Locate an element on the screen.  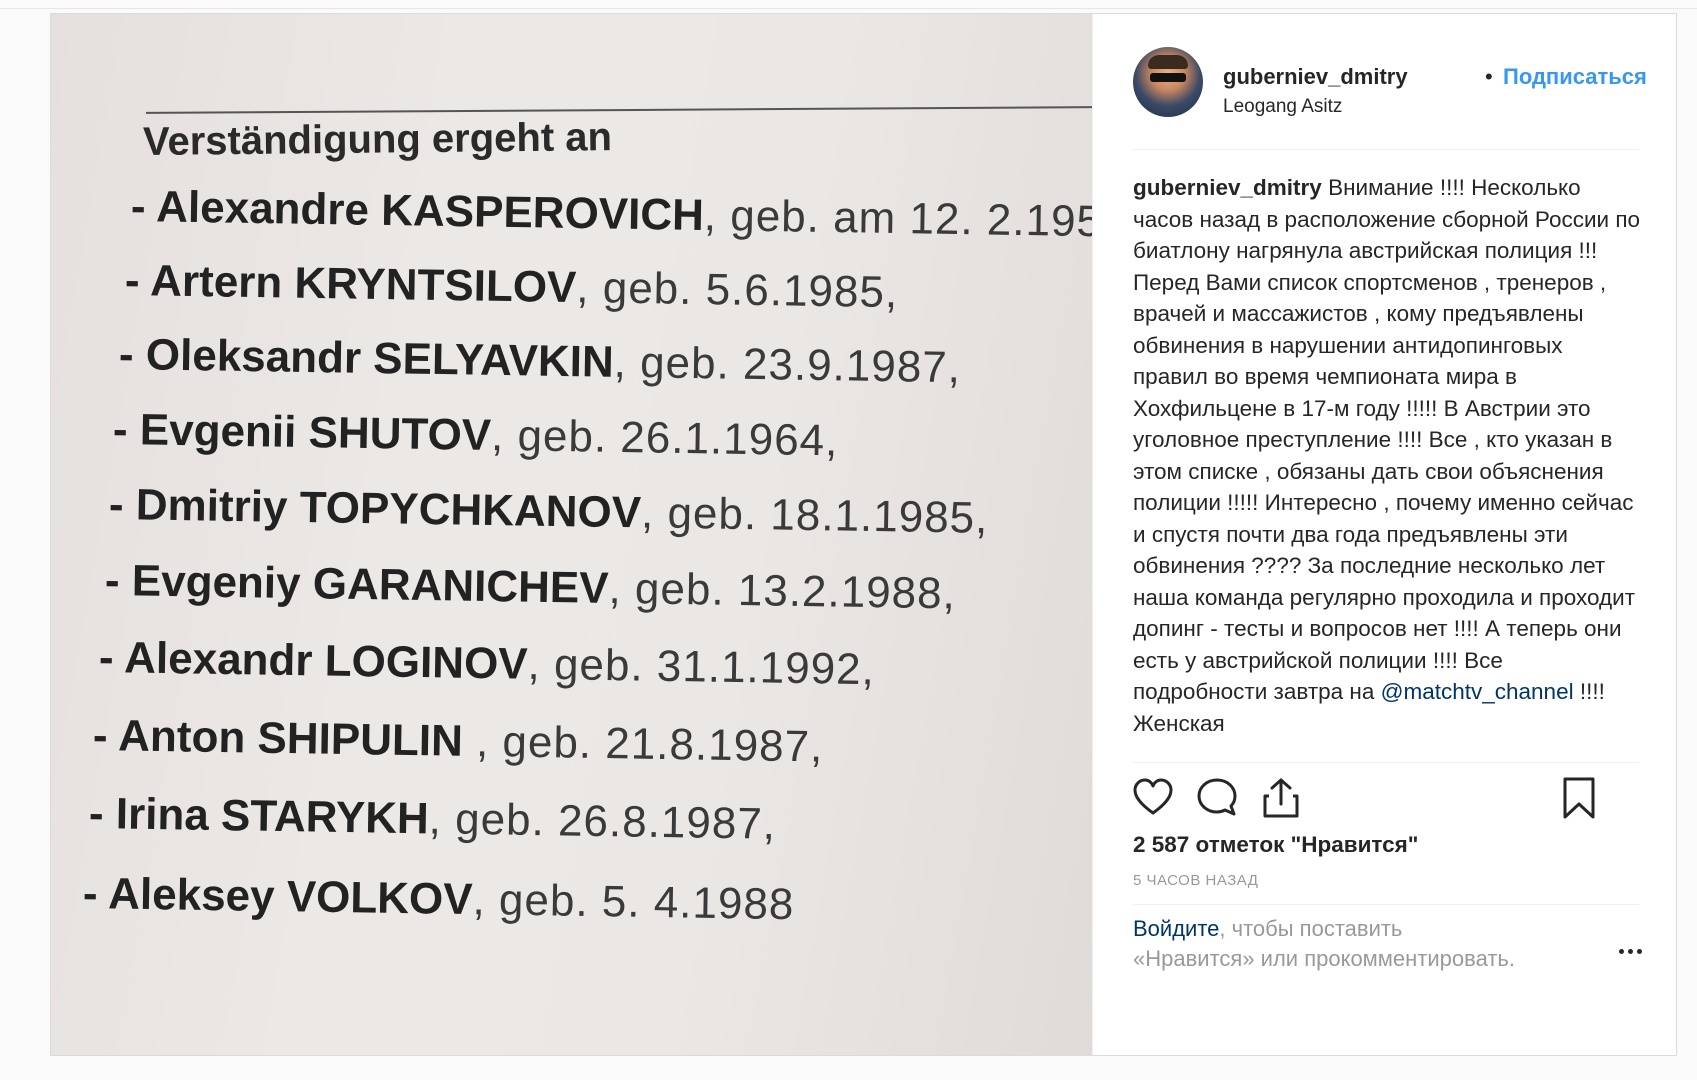
entry-name: - Anton SHIPULIN is located at coordinates (278, 738).